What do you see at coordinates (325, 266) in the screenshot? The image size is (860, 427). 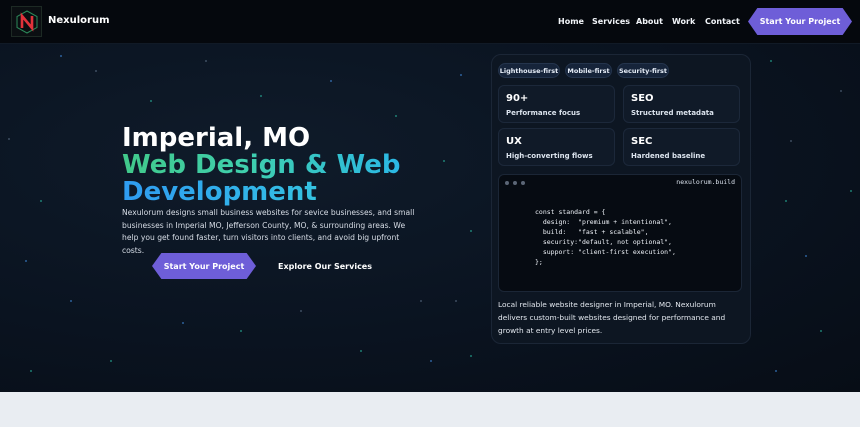 I see `explore-services-link: Explore Our Services` at bounding box center [325, 266].